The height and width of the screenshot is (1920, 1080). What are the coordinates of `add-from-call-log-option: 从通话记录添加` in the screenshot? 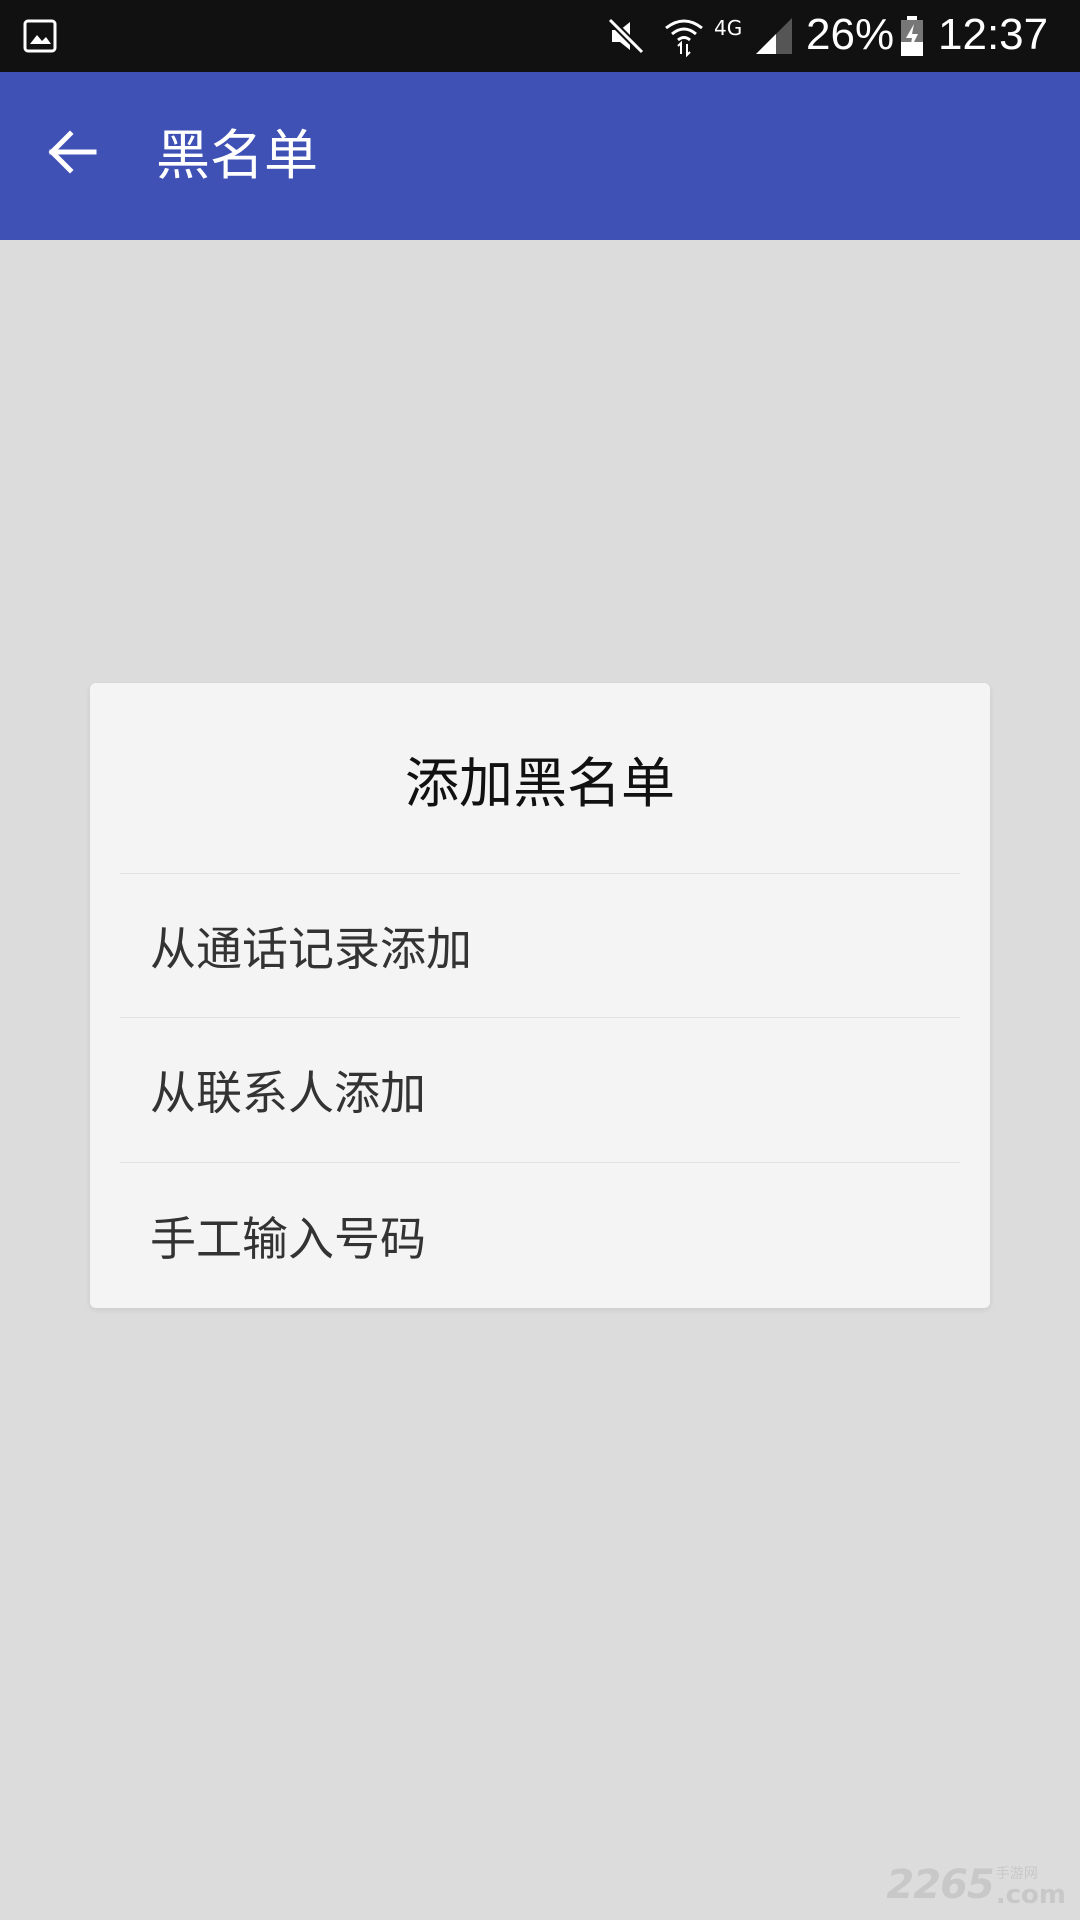 It's located at (540, 946).